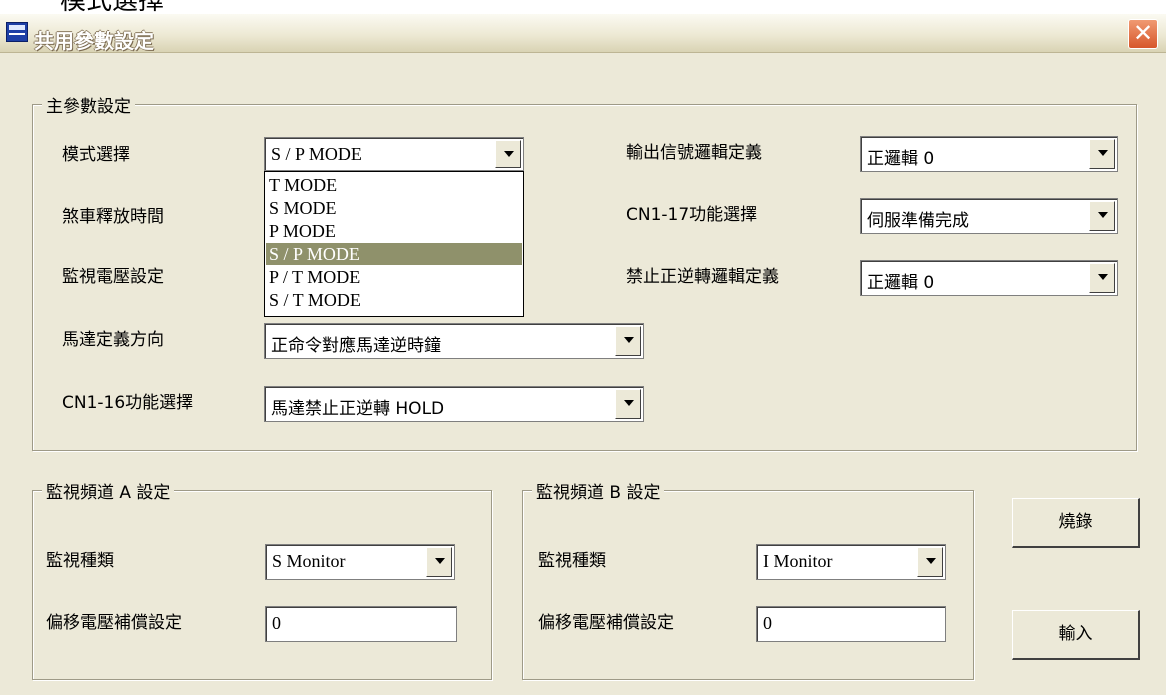 The height and width of the screenshot is (695, 1166). Describe the element at coordinates (80, 561) in the screenshot. I see `channel-a-type-label: 監視種類` at that location.